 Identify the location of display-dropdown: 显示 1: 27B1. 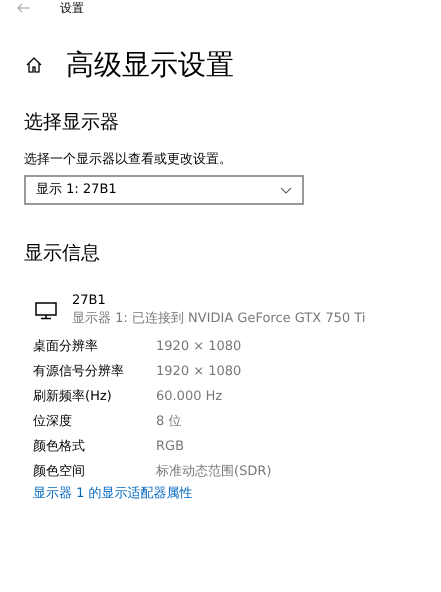
(164, 190).